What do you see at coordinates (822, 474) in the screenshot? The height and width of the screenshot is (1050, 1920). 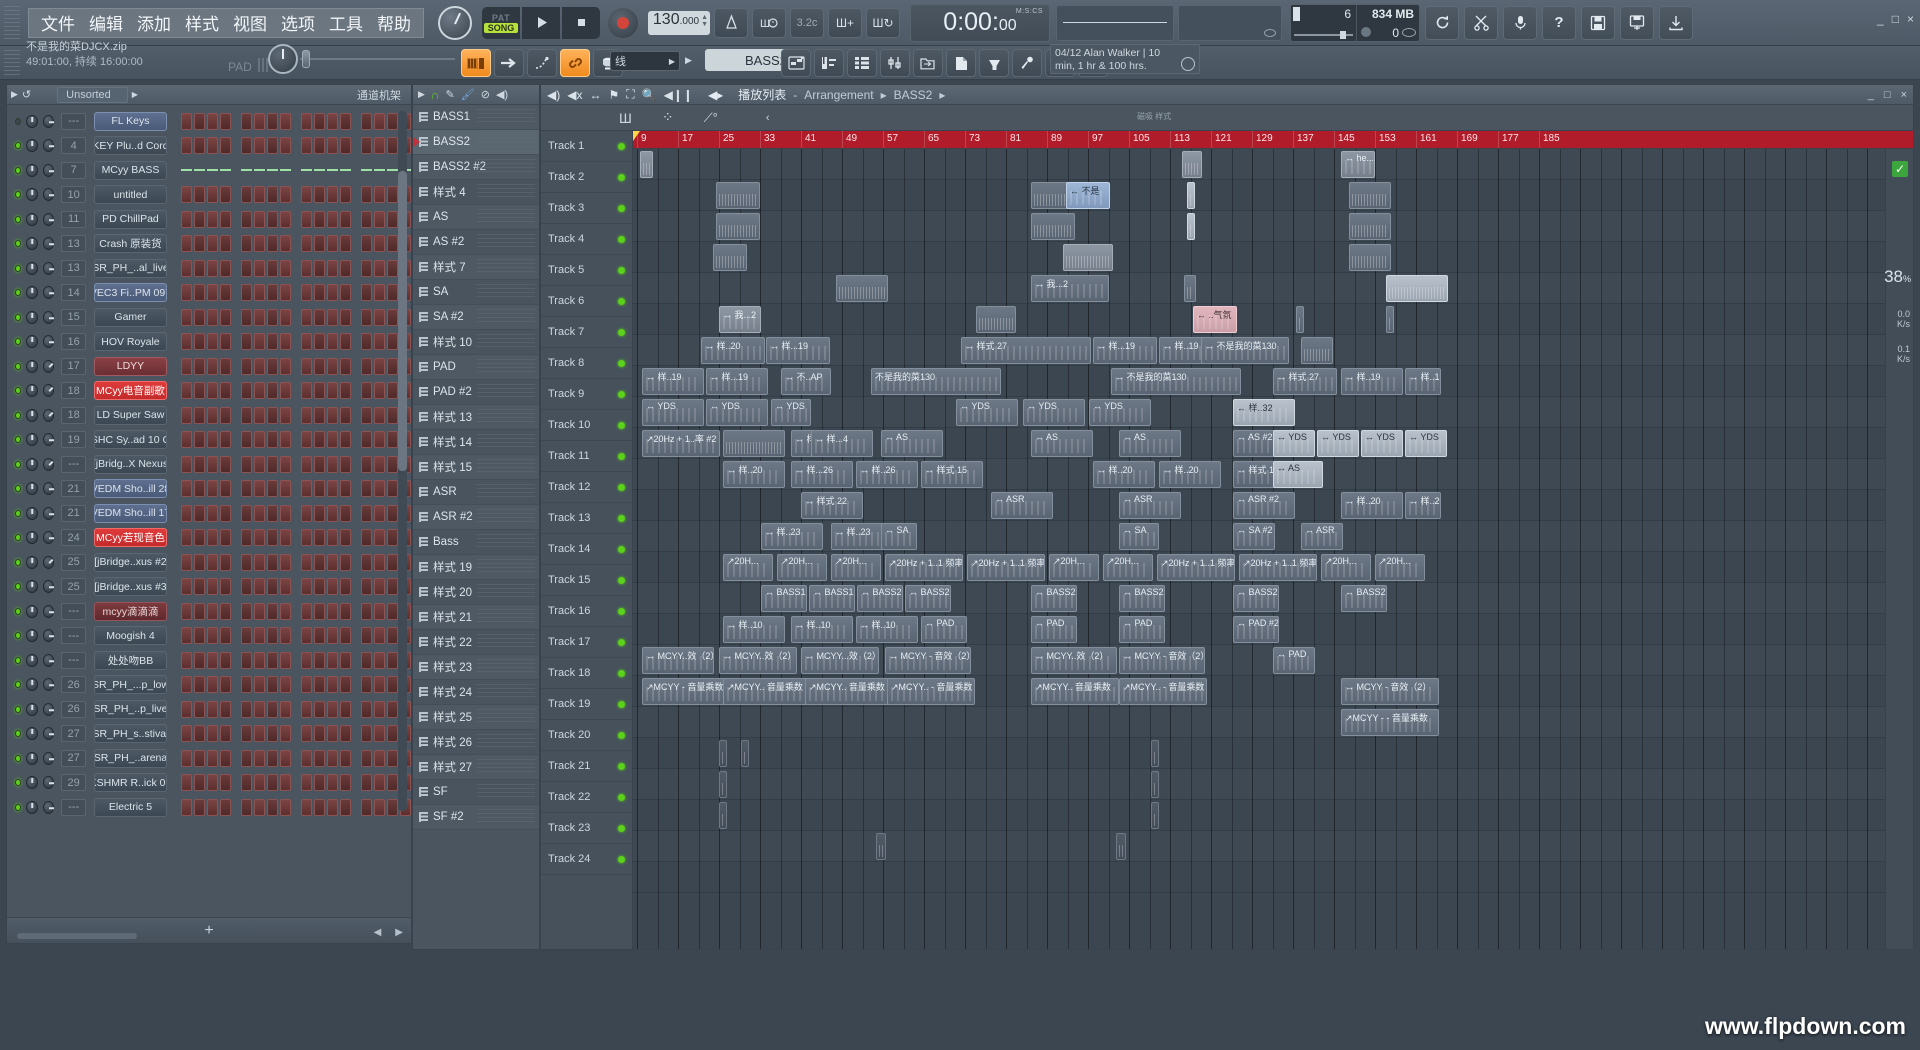 I see `playlist-clip: ↔ 样...26` at bounding box center [822, 474].